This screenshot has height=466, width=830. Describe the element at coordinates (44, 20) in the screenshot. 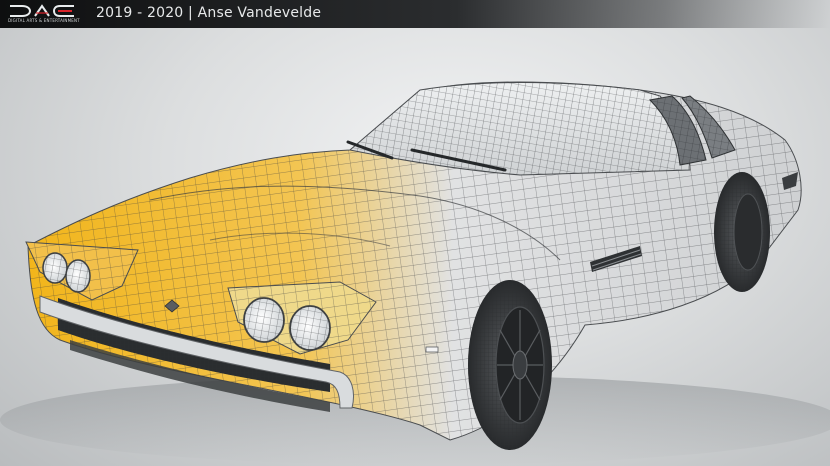

I see `logo-caption: DIGITAL ARTS & ENTERTAINMENT` at that location.